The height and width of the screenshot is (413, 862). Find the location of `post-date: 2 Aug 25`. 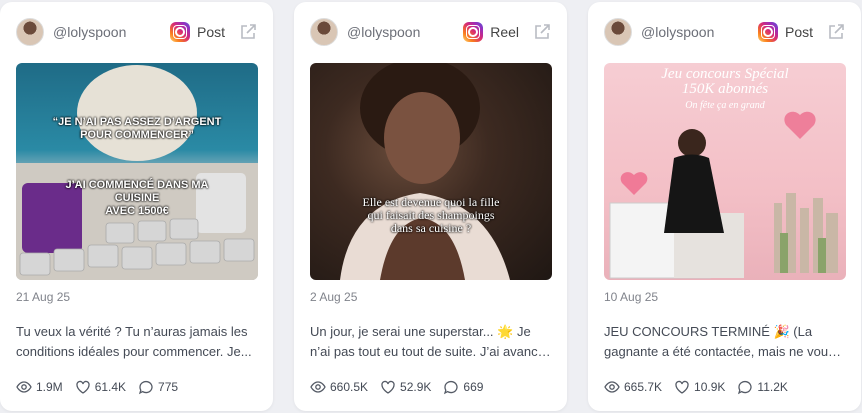

post-date: 2 Aug 25 is located at coordinates (334, 297).